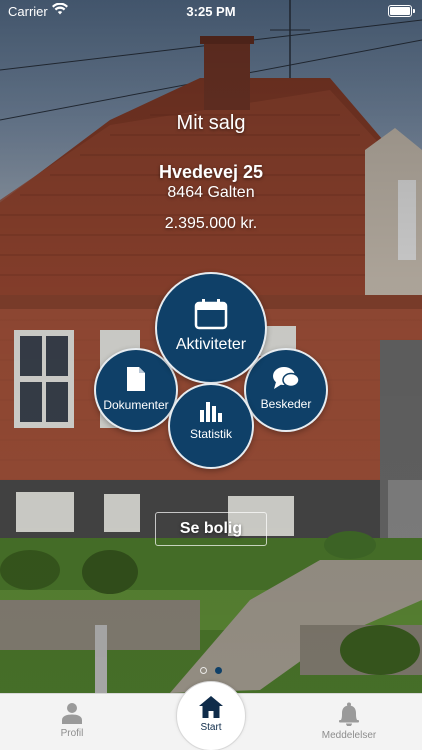  I want to click on tab-profil-label: Profil, so click(72, 733).